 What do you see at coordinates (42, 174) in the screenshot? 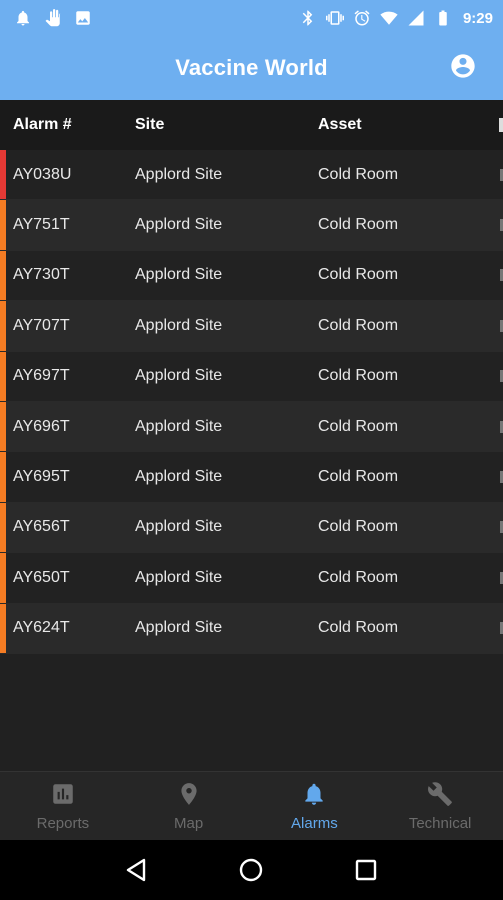
I see `alarm-number: AY038U` at bounding box center [42, 174].